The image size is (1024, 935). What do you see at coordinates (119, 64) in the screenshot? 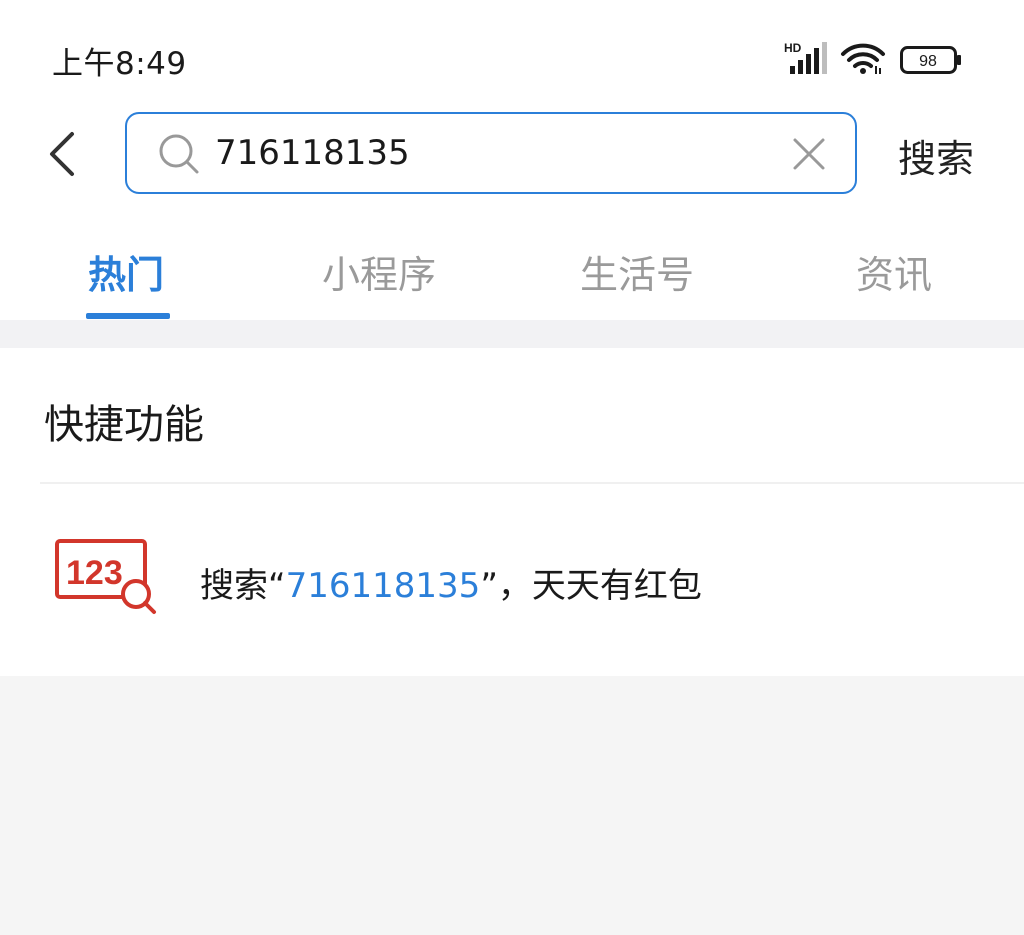
I see `status-time: 上午8:49` at bounding box center [119, 64].